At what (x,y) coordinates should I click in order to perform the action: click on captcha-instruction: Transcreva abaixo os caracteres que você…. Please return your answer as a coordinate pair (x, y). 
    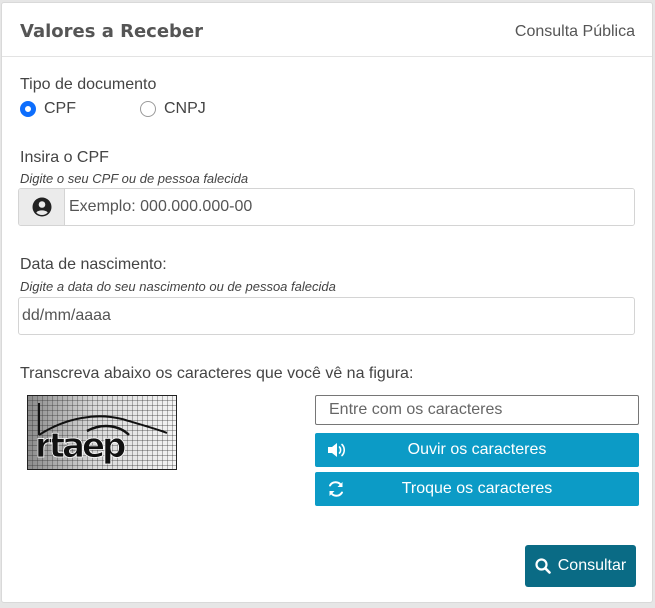
    Looking at the image, I should click on (217, 373).